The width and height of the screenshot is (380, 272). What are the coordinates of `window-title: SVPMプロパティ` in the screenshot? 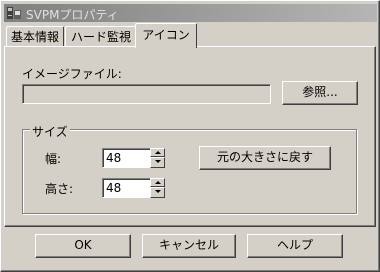 It's located at (72, 15).